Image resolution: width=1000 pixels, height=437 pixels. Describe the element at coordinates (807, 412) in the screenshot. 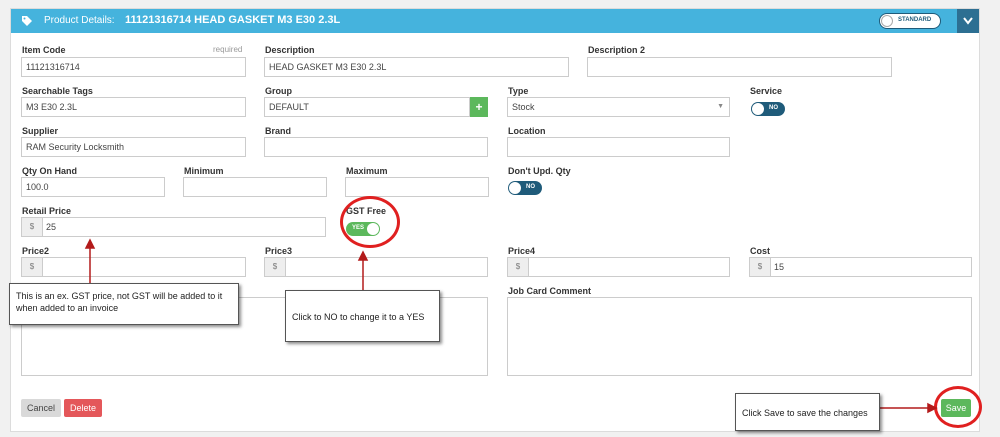

I see `save-callout: Click Save to save the changes` at that location.